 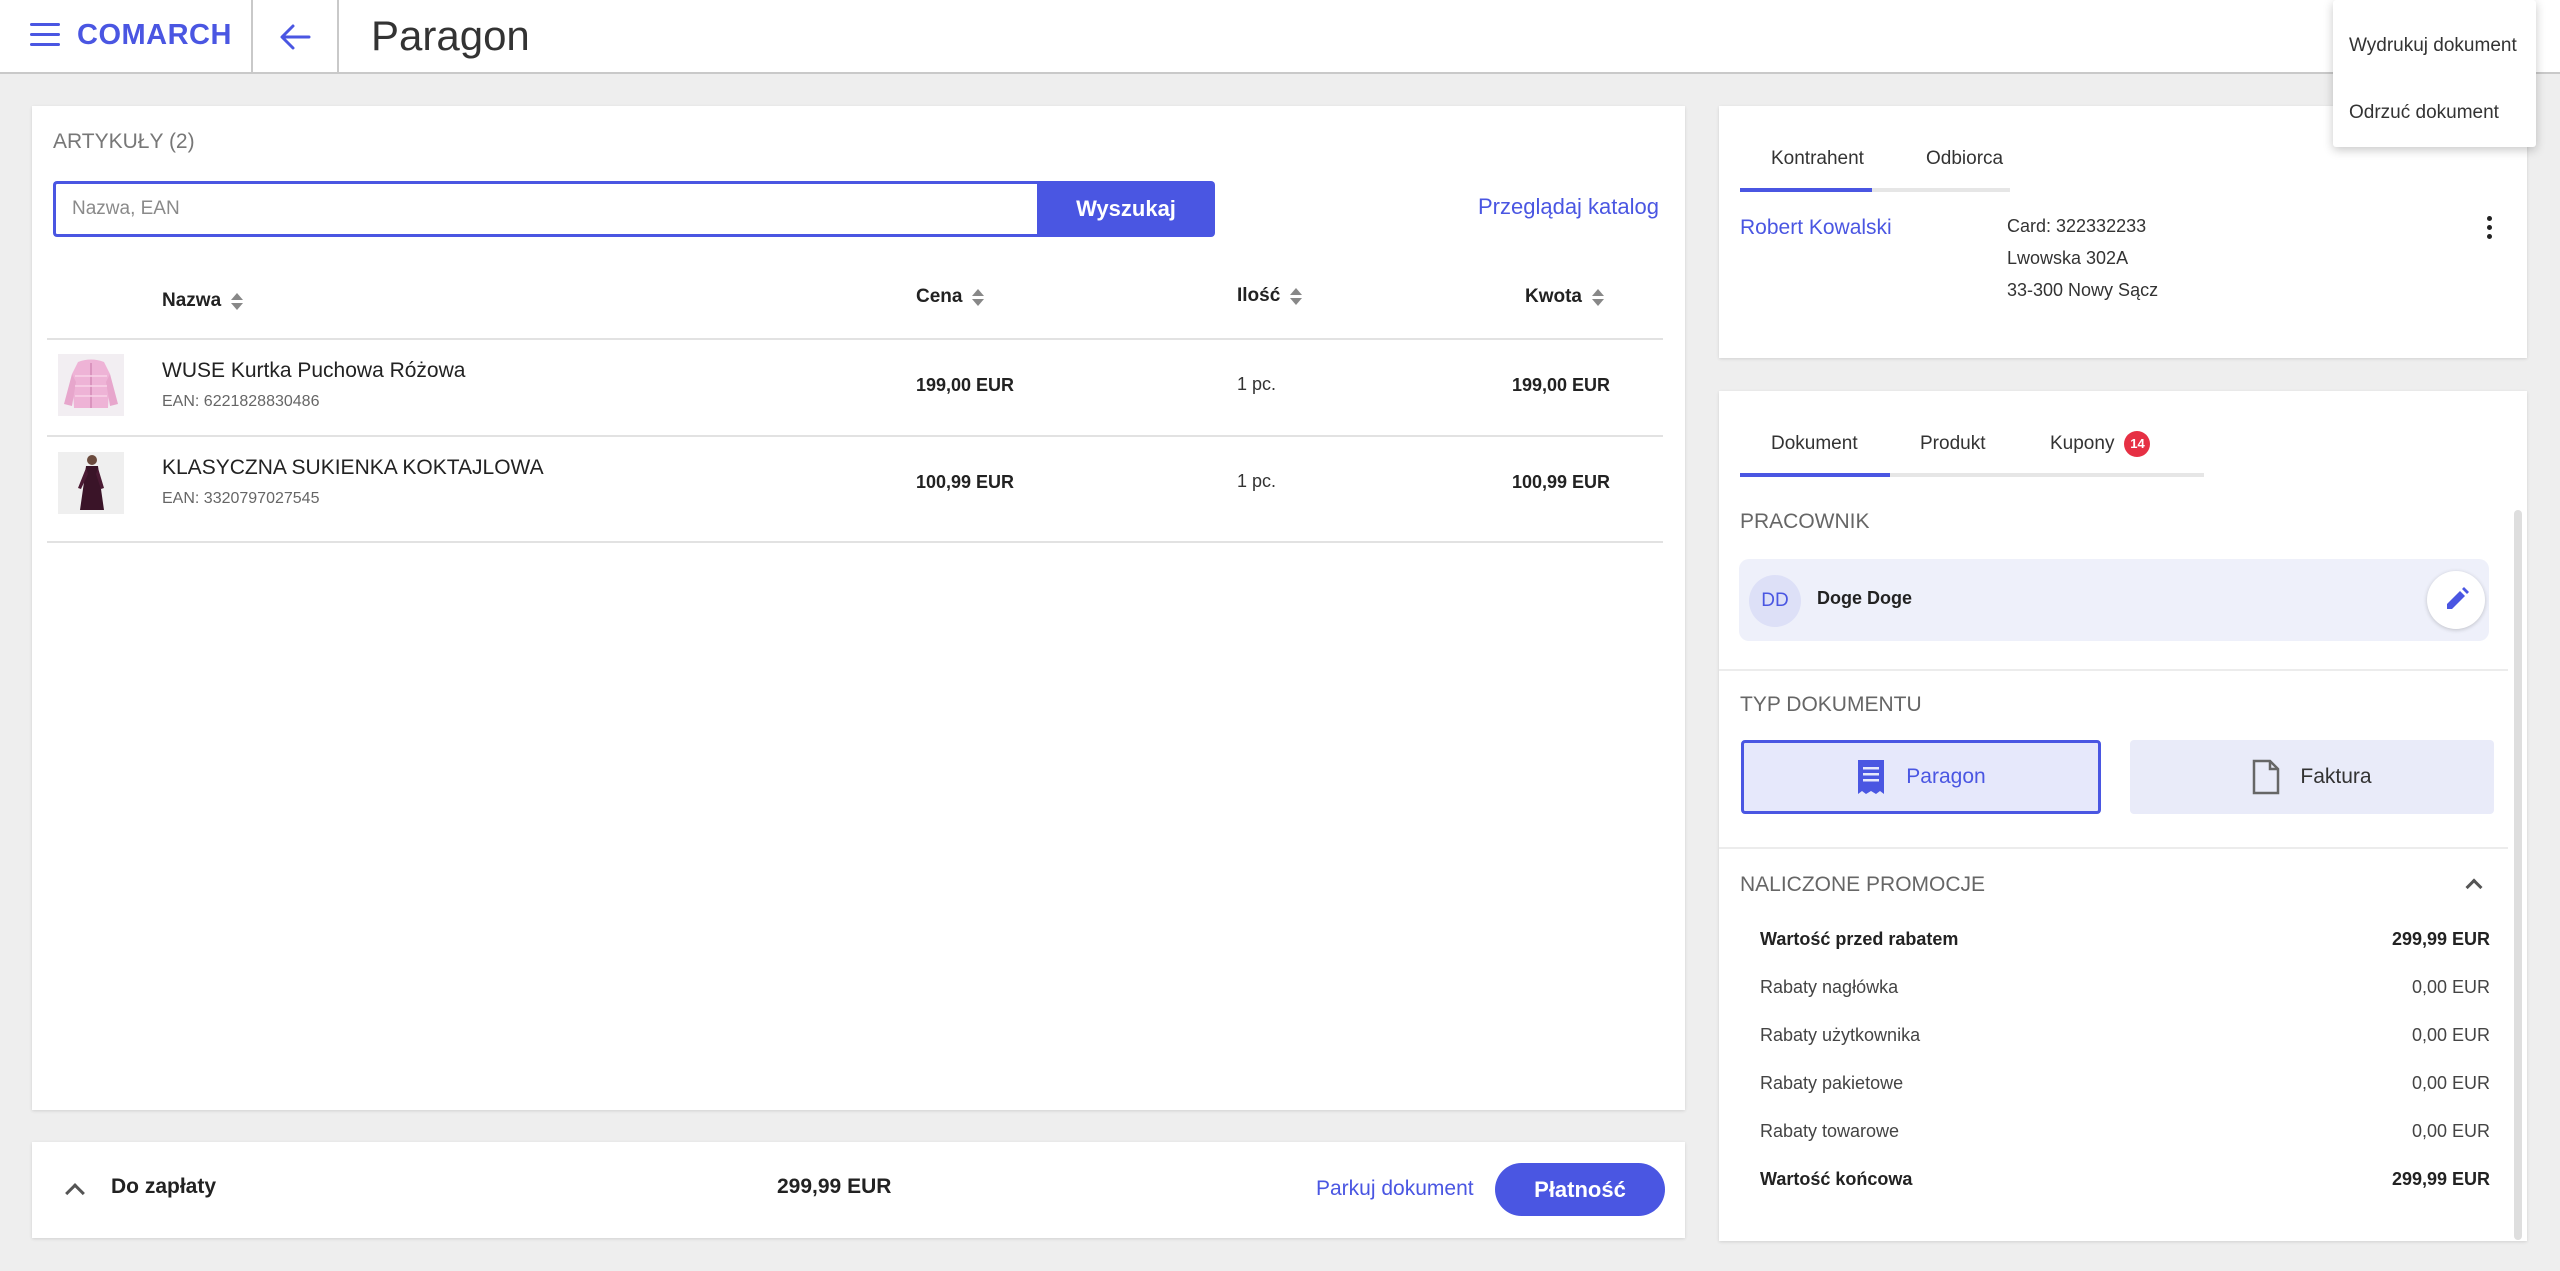 What do you see at coordinates (1560, 385) in the screenshot?
I see `product-amount: 199,00 EUR` at bounding box center [1560, 385].